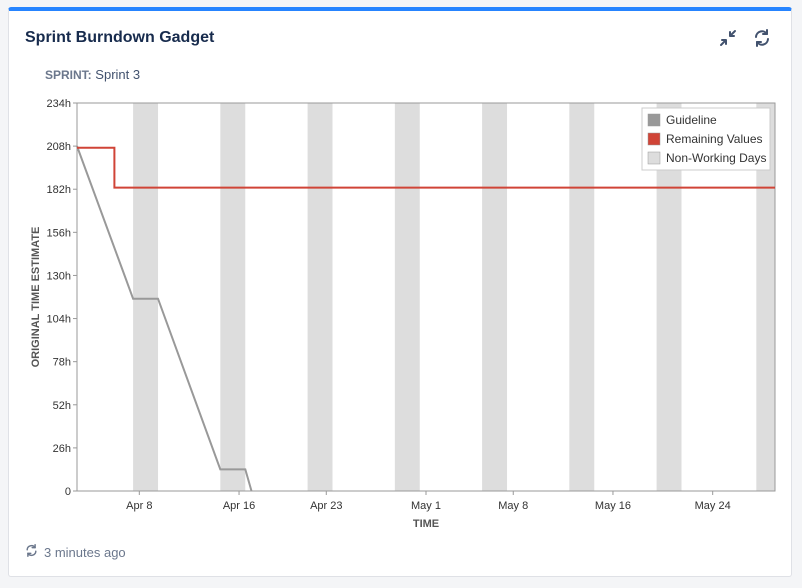  Describe the element at coordinates (426, 506) in the screenshot. I see `x-tick-label: May 1` at that location.